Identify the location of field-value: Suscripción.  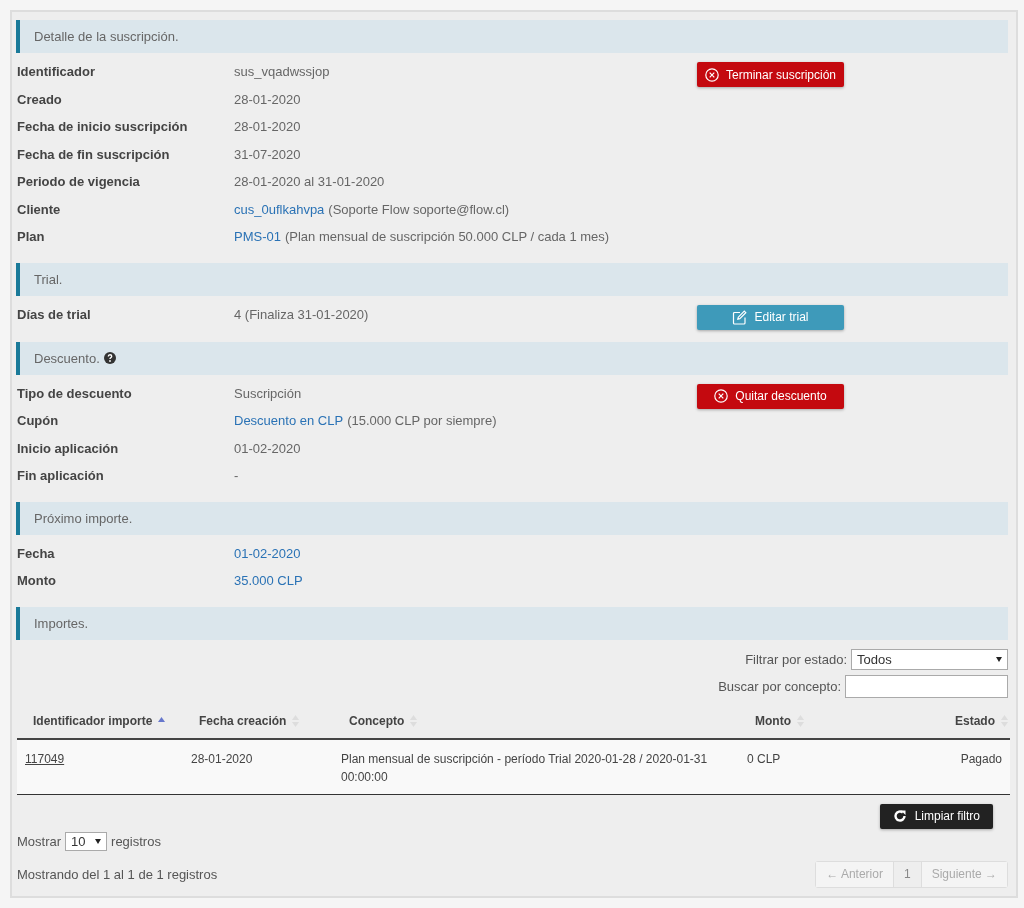
(268, 393).